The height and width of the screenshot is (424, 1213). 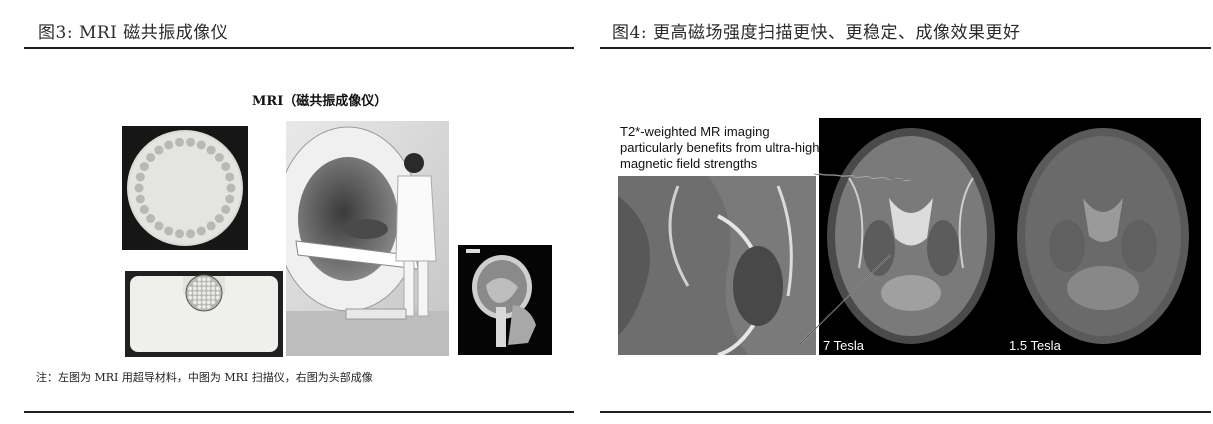 I want to click on superconducting-disc-image, so click(x=185, y=188).